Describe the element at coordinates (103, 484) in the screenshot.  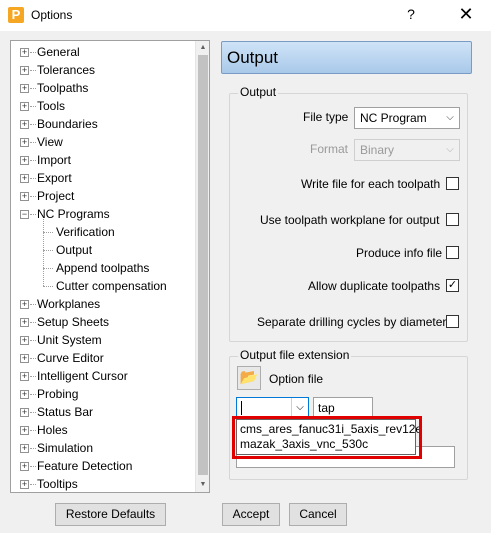
I see `tree-item: + Tooltips` at that location.